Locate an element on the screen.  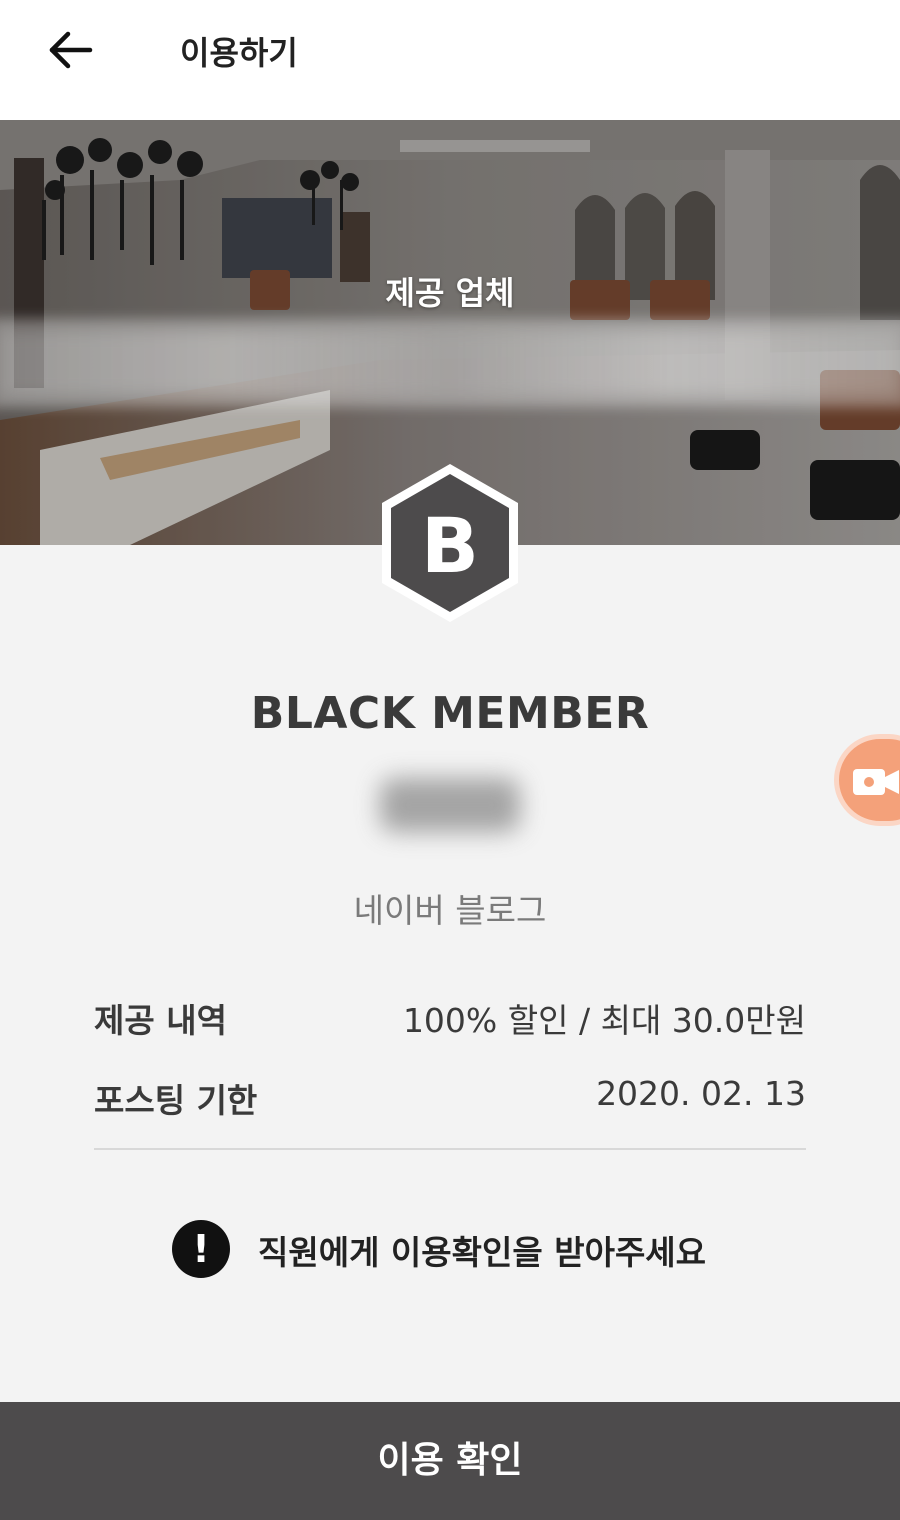
deadline-row: 포스팅 기한 2020. 02. 13 is located at coordinates (450, 1099).